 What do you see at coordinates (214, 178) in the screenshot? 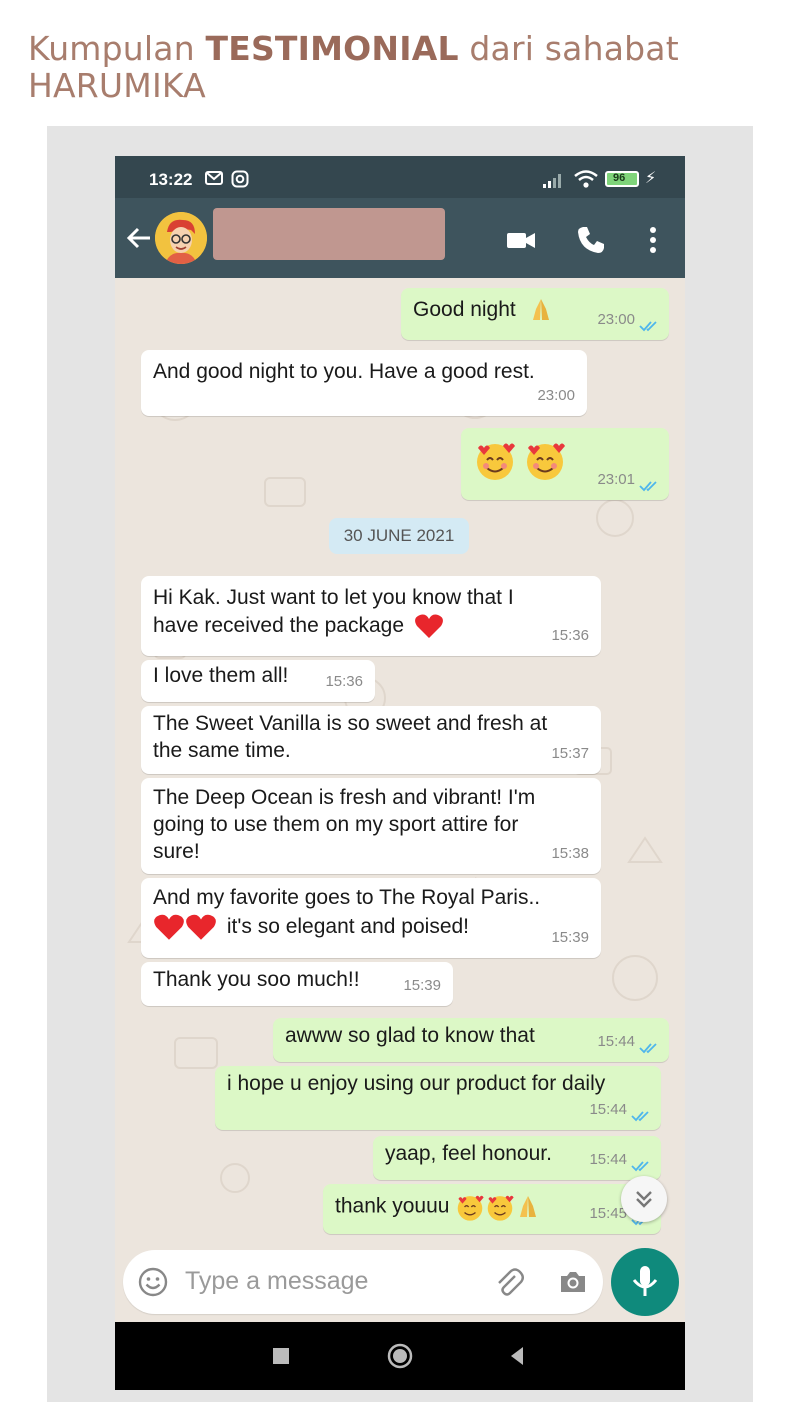
I see `gmail-icon` at bounding box center [214, 178].